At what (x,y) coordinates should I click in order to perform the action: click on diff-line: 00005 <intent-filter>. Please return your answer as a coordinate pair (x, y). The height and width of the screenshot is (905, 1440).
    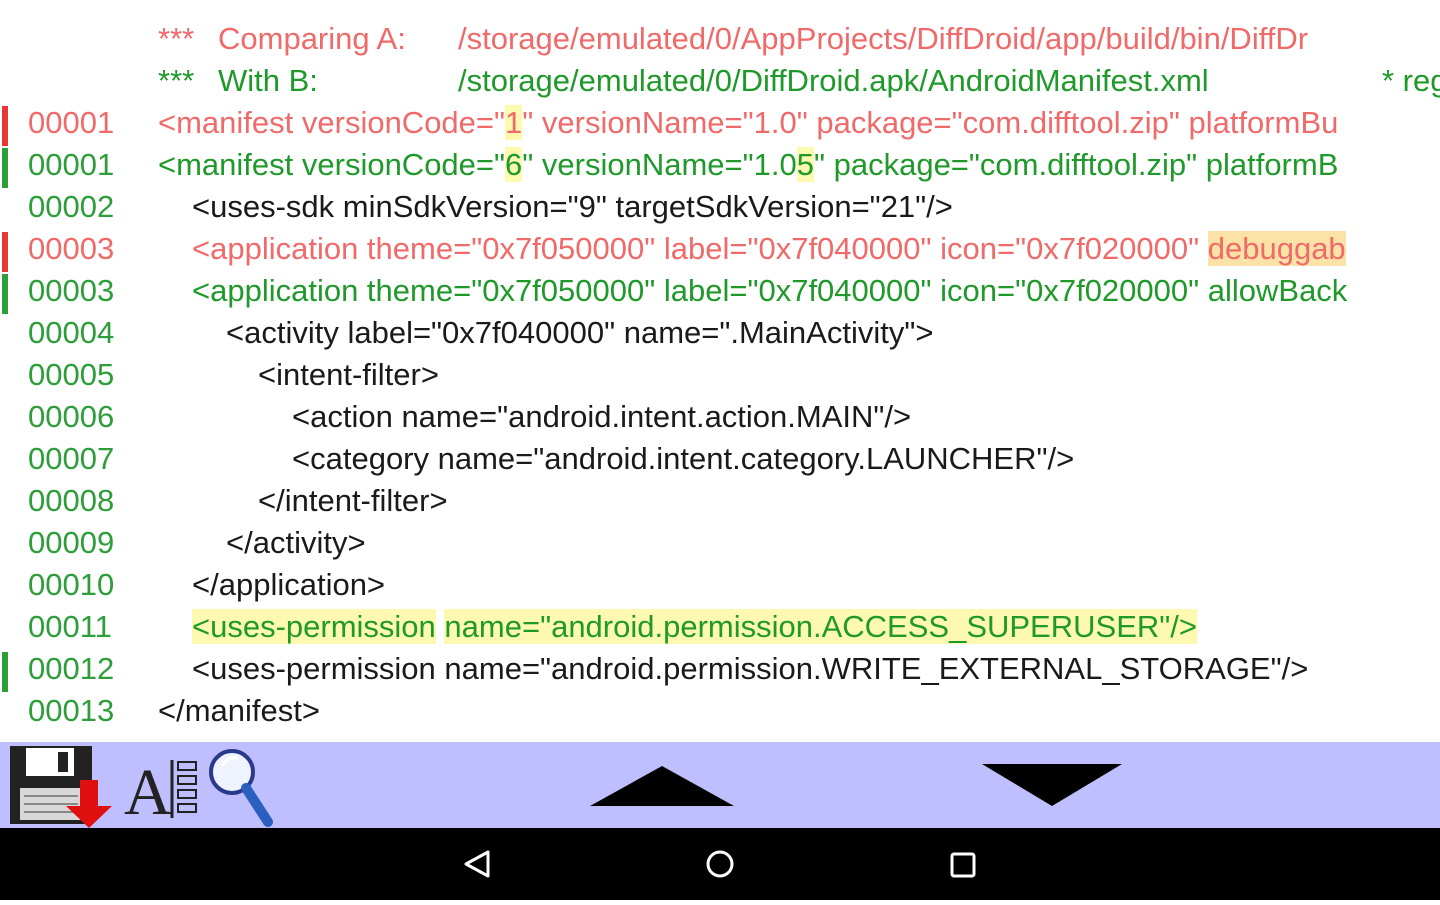
    Looking at the image, I should click on (720, 375).